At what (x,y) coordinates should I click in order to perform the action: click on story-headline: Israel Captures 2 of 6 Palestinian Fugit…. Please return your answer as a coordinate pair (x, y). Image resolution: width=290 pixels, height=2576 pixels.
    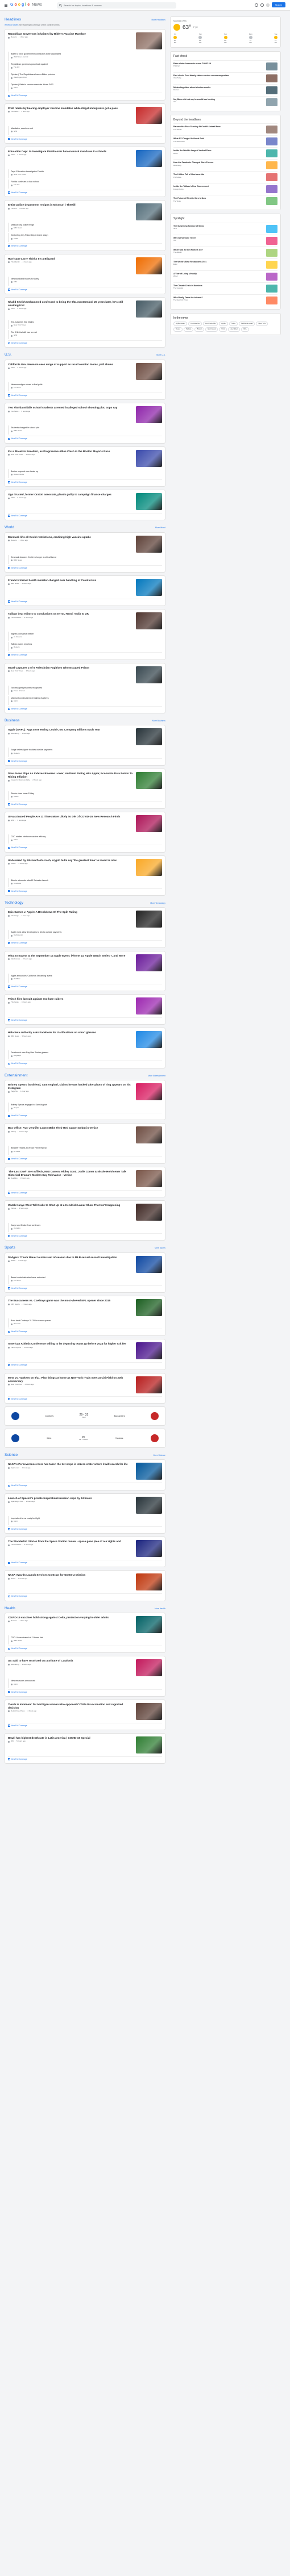
    Looking at the image, I should click on (70, 668).